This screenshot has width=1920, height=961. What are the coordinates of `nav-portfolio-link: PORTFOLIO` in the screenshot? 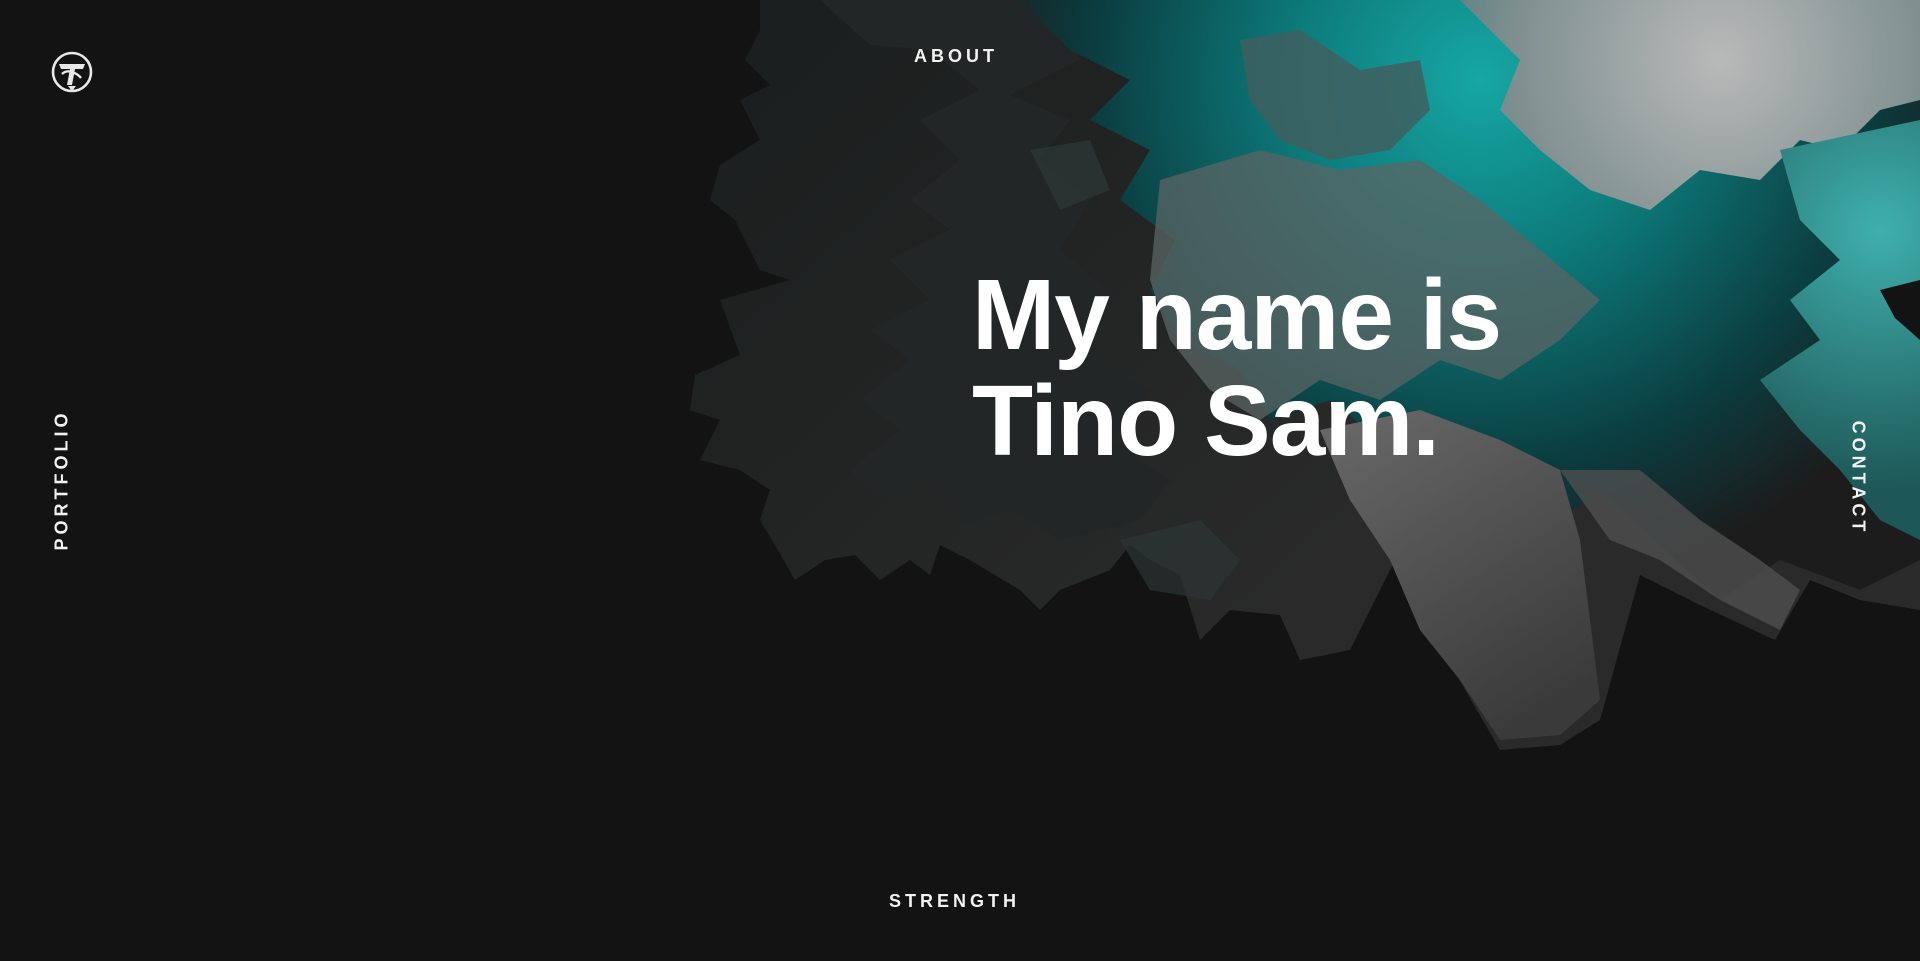 It's located at (62, 480).